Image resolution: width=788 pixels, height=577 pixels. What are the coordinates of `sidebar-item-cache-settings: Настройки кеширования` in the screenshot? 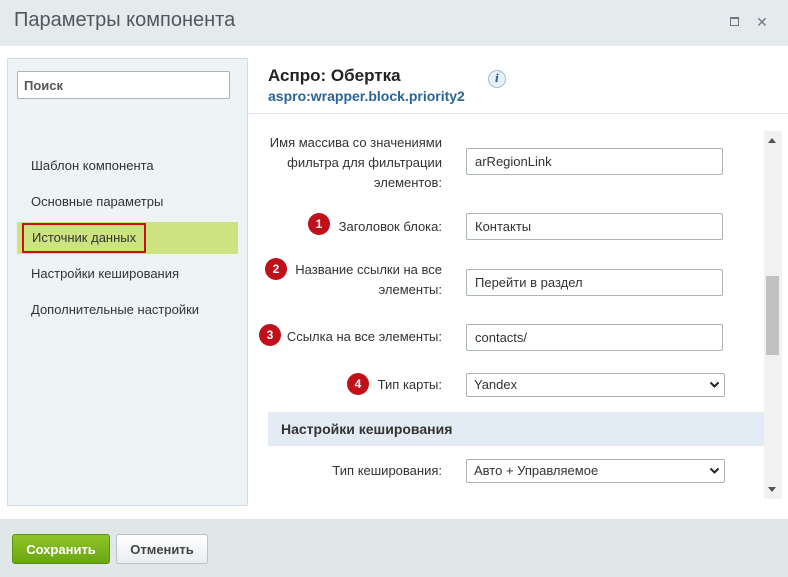 It's located at (127, 274).